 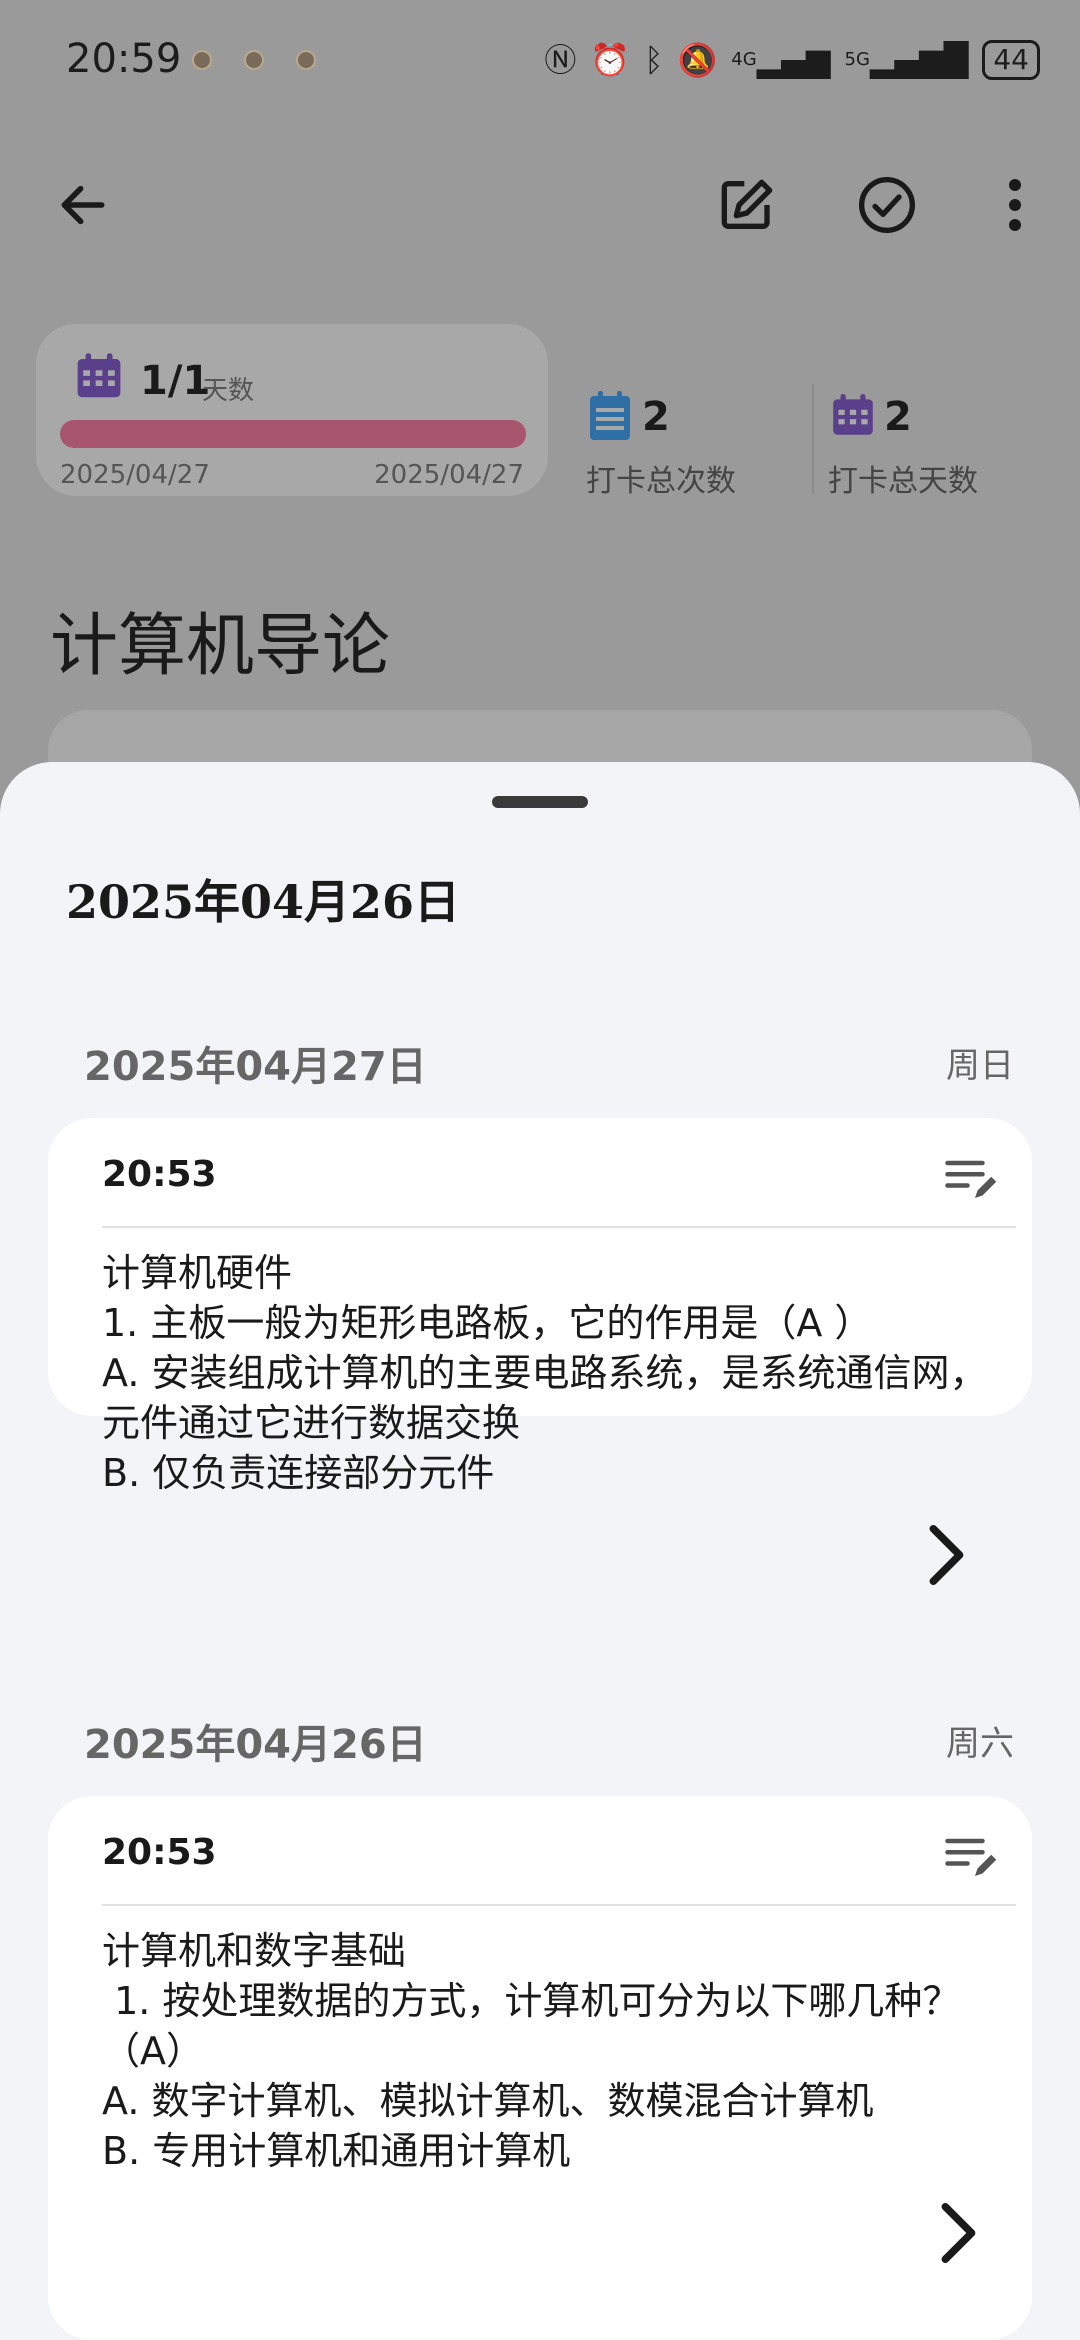 I want to click on range-progress-bar, so click(x=293, y=434).